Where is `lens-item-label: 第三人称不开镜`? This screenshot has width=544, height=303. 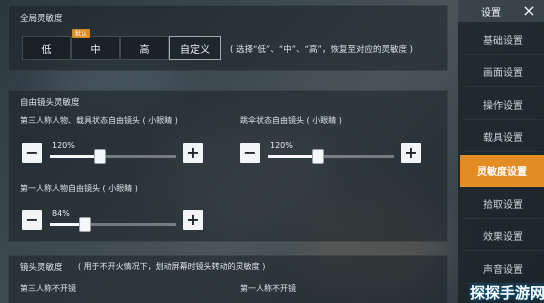 lens-item-label: 第三人称不开镜 is located at coordinates (48, 288).